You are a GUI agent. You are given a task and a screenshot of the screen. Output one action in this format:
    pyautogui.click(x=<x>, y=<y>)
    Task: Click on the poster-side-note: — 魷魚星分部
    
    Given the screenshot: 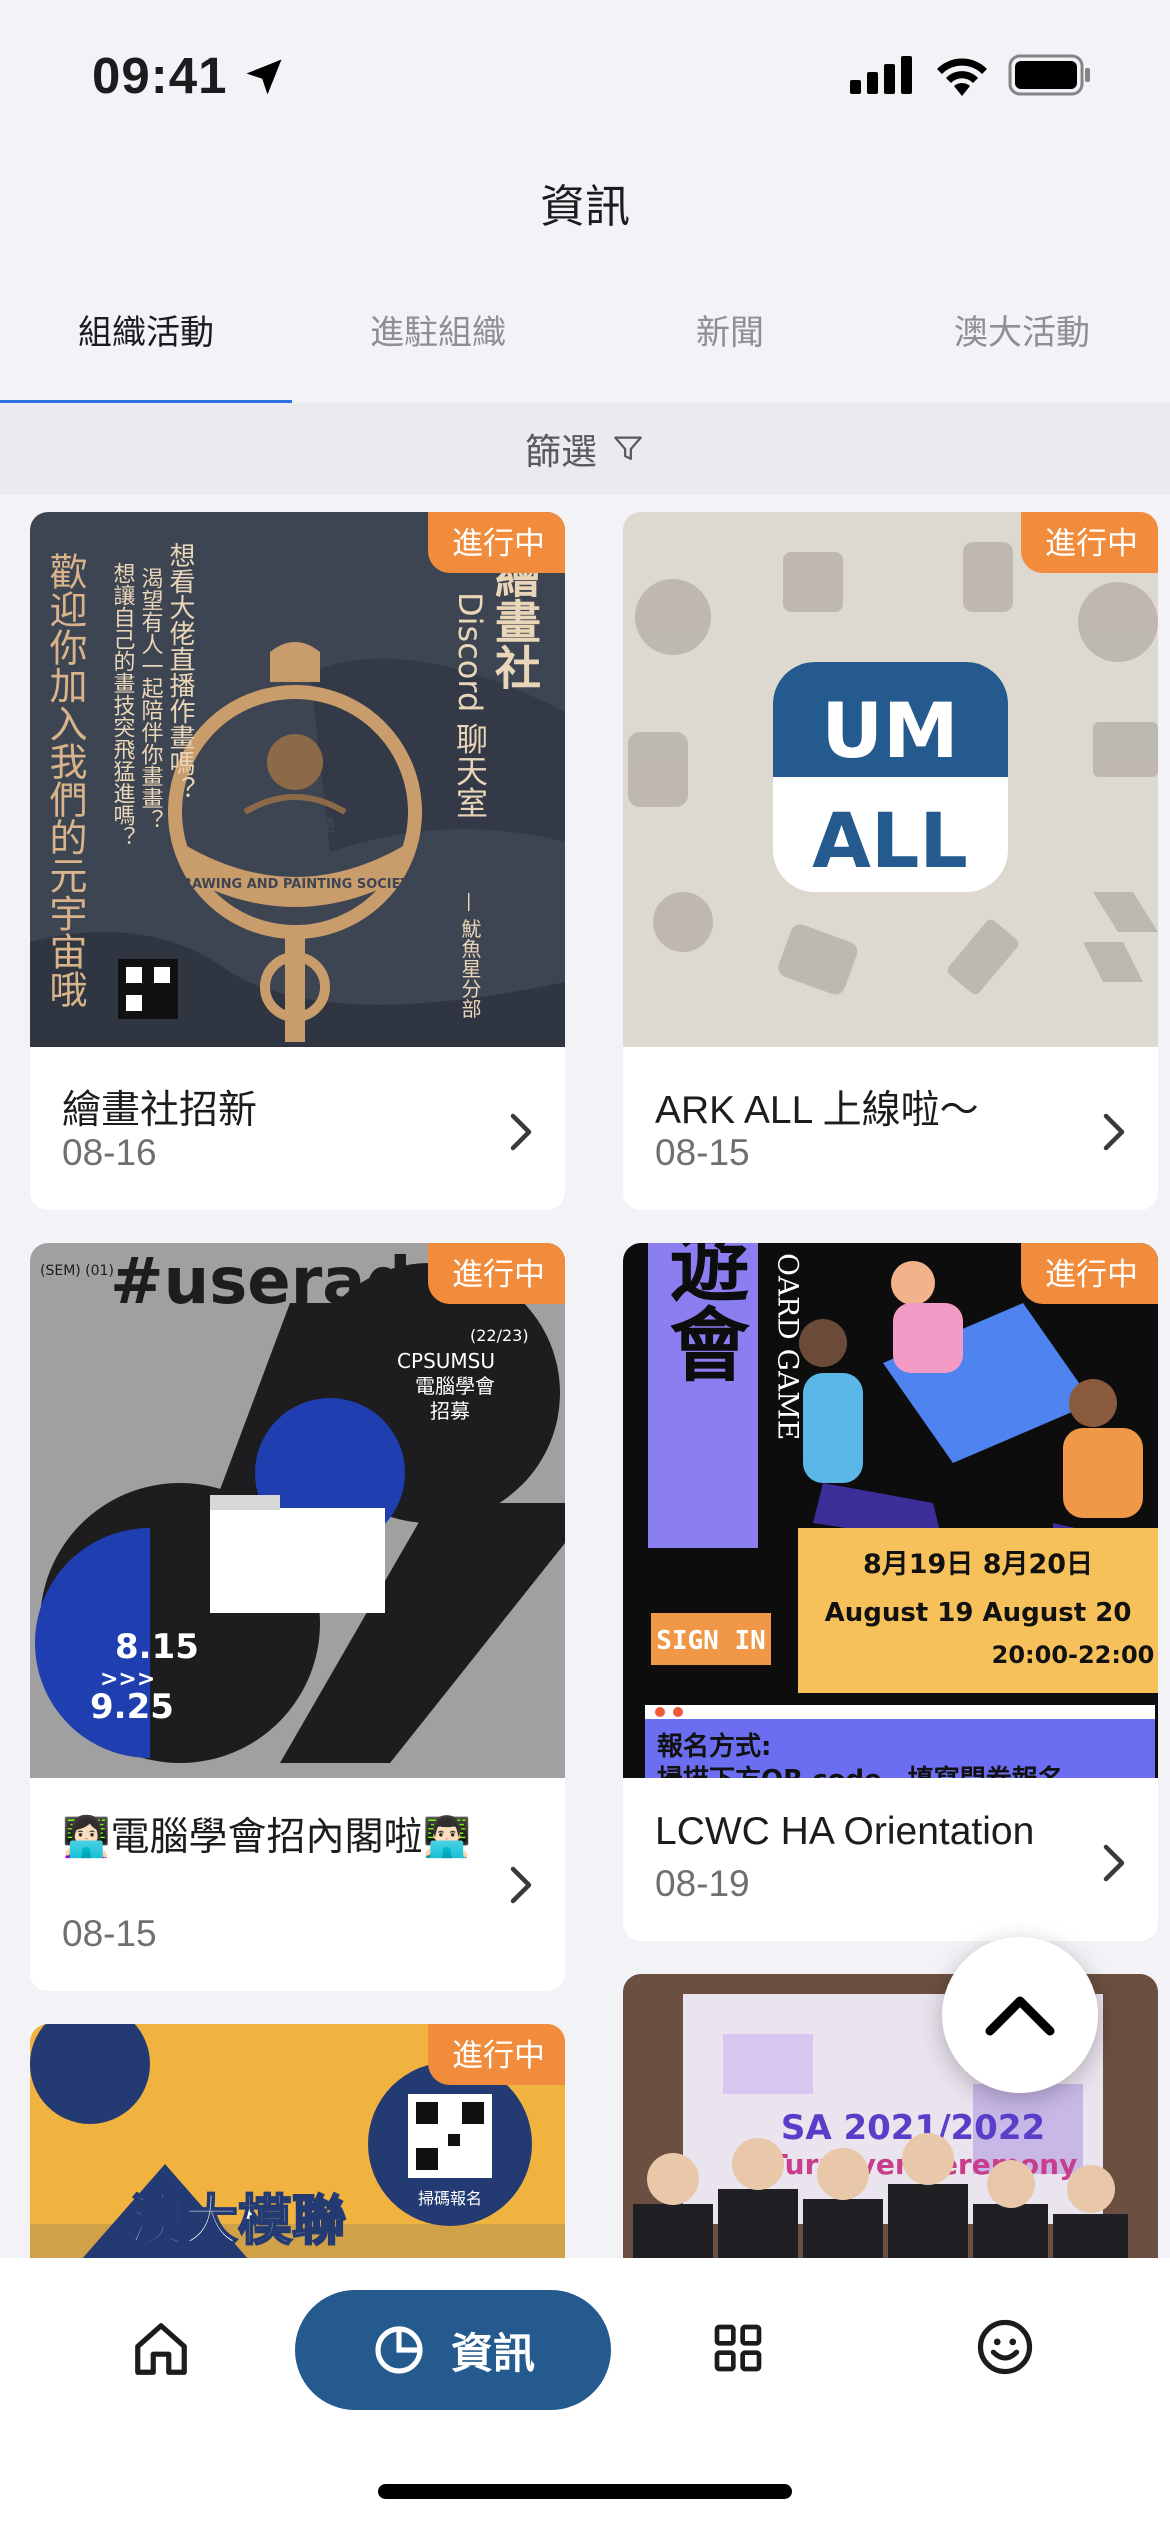 What is the action you would take?
    pyautogui.click(x=470, y=955)
    